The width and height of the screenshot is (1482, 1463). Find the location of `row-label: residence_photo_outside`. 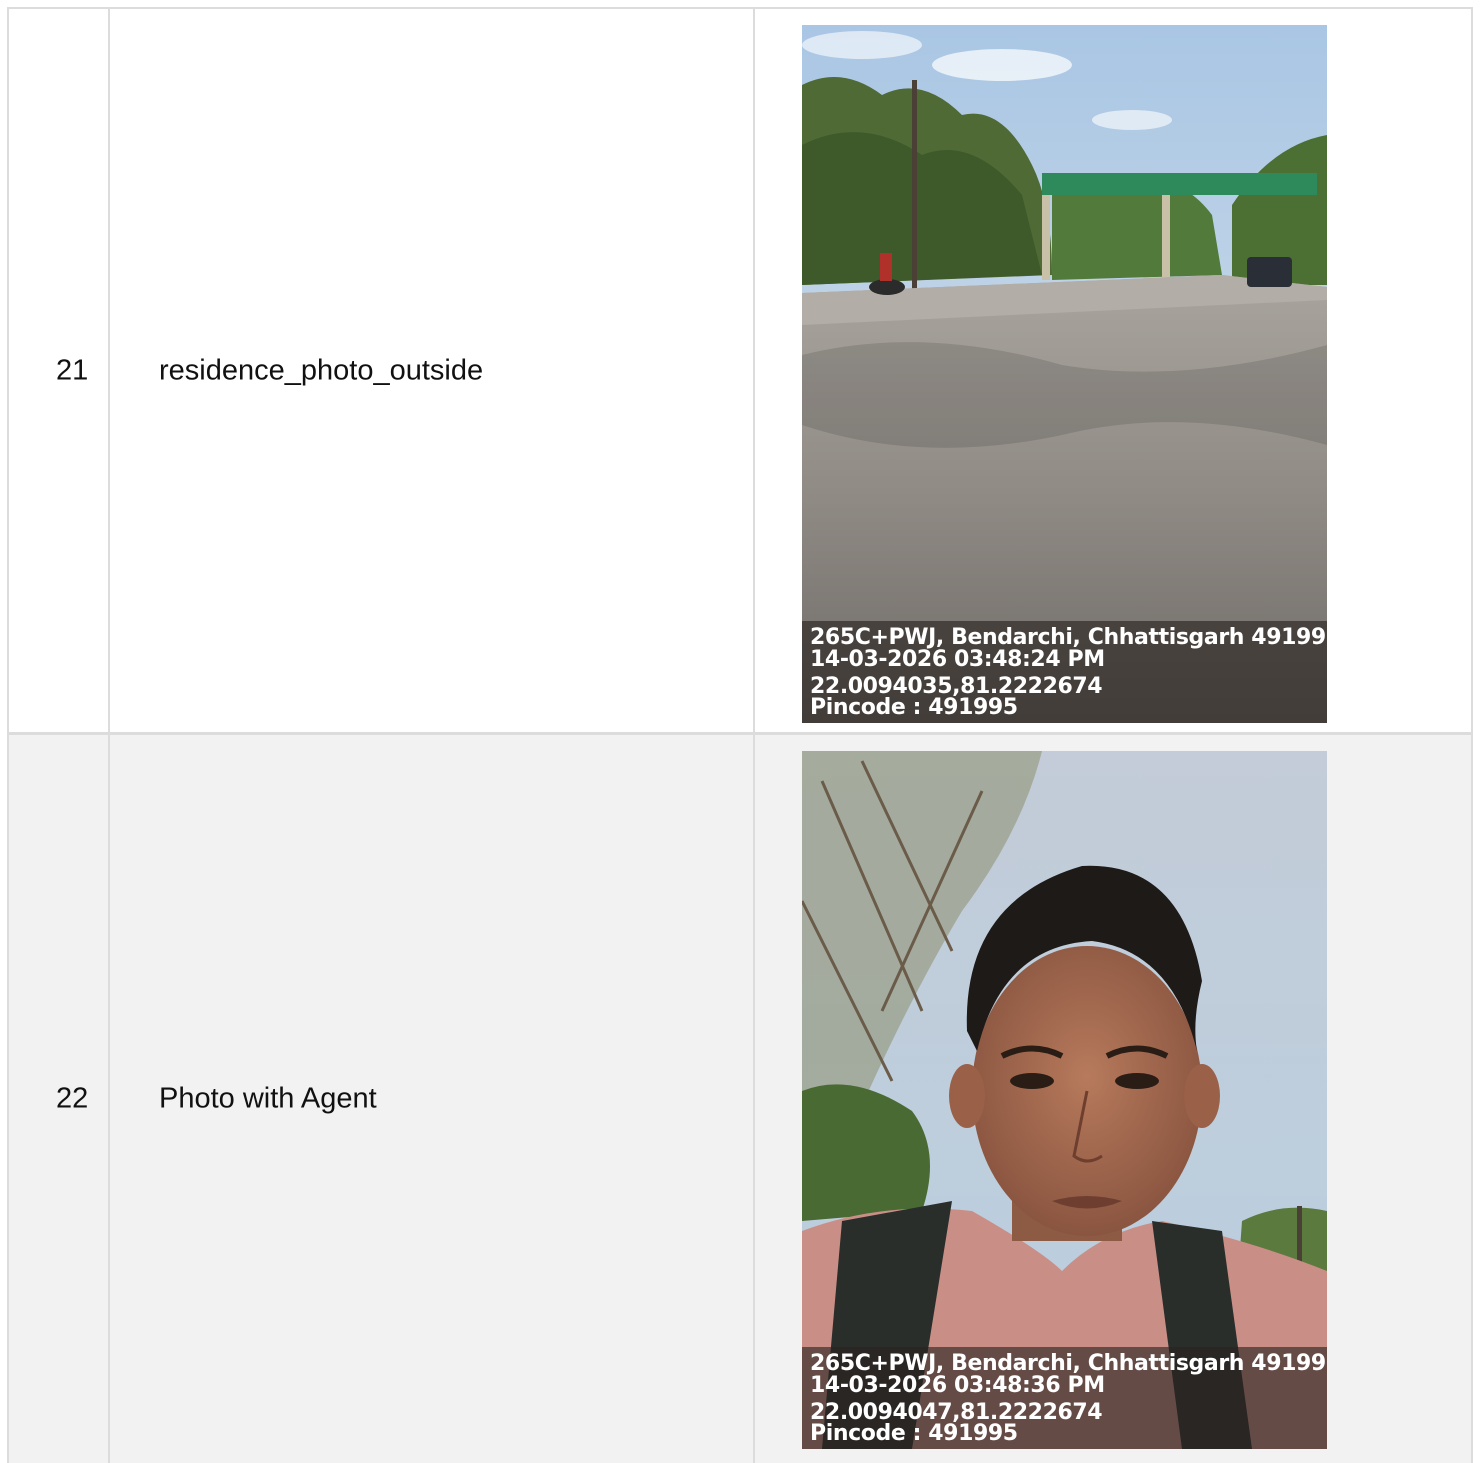

row-label: residence_photo_outside is located at coordinates (321, 370).